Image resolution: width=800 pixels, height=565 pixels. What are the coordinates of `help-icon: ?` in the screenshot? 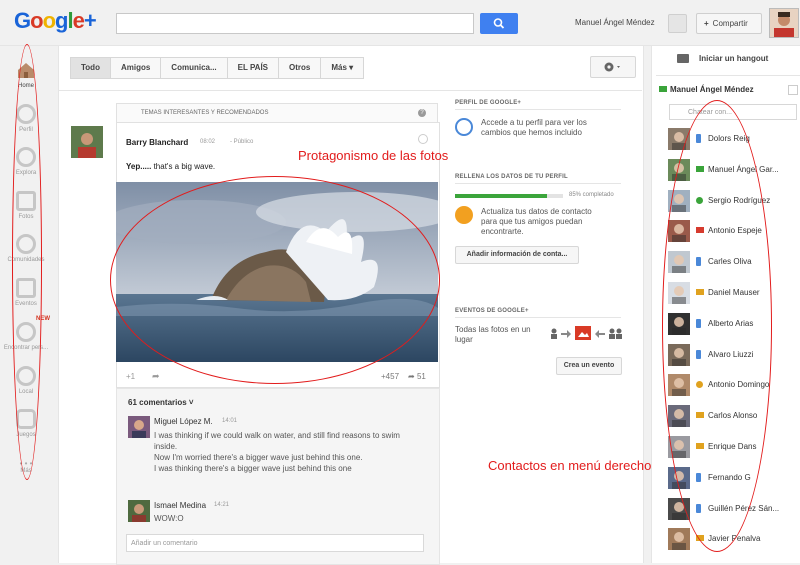 It's located at (422, 113).